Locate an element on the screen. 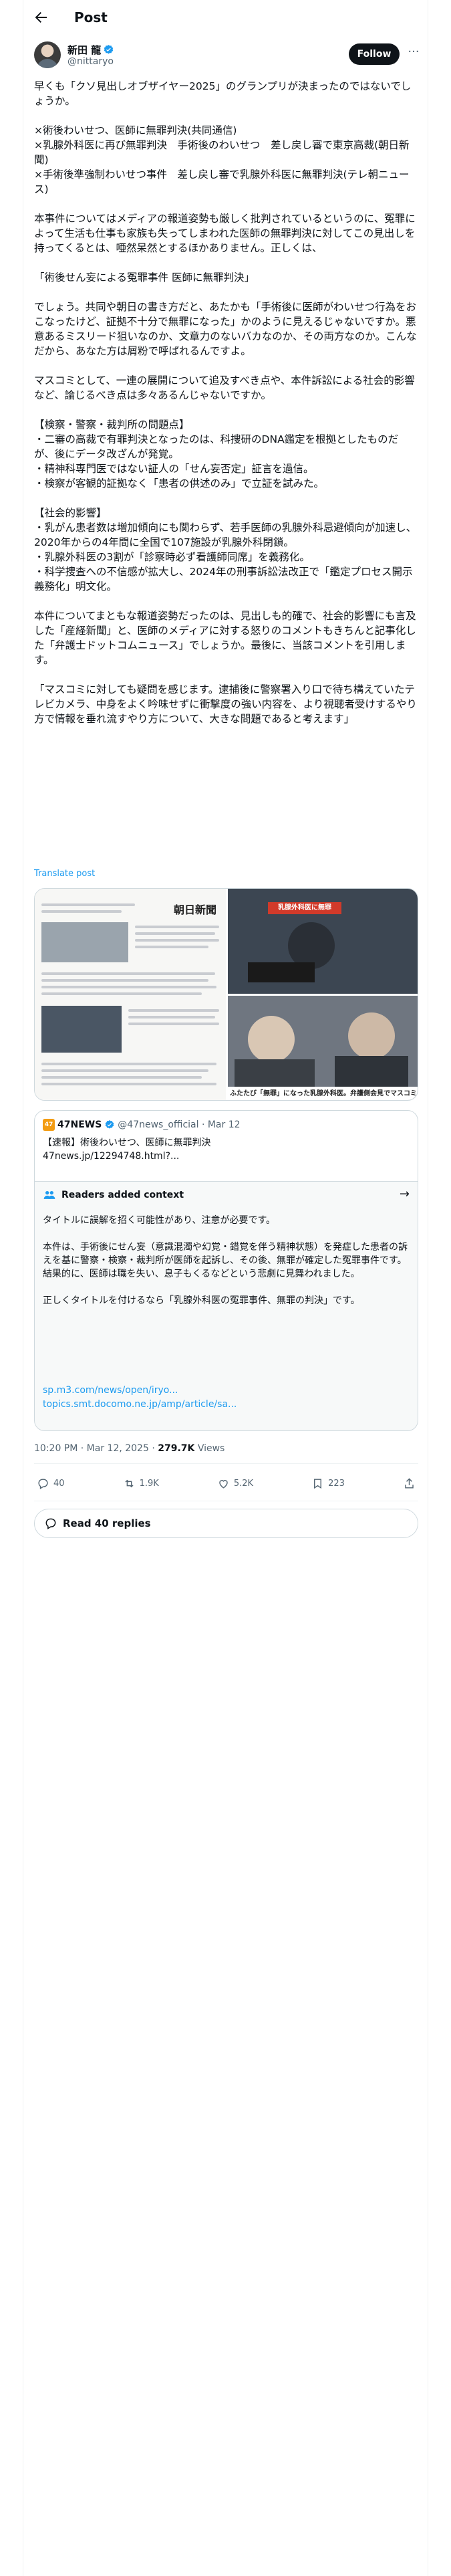 The height and width of the screenshot is (2576, 451). avatar is located at coordinates (47, 54).